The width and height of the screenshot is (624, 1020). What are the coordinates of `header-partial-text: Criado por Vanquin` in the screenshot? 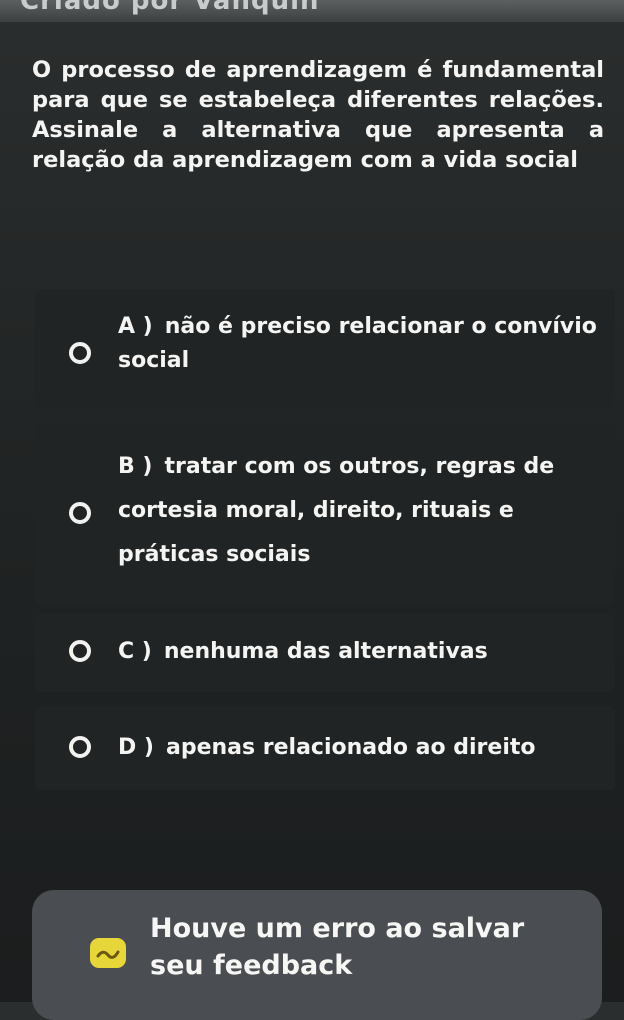 It's located at (170, 8).